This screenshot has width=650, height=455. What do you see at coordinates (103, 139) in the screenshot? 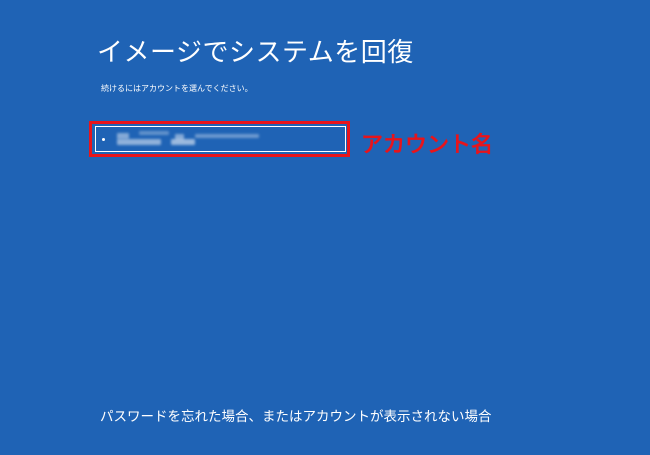
I see `account-bullet-icon` at bounding box center [103, 139].